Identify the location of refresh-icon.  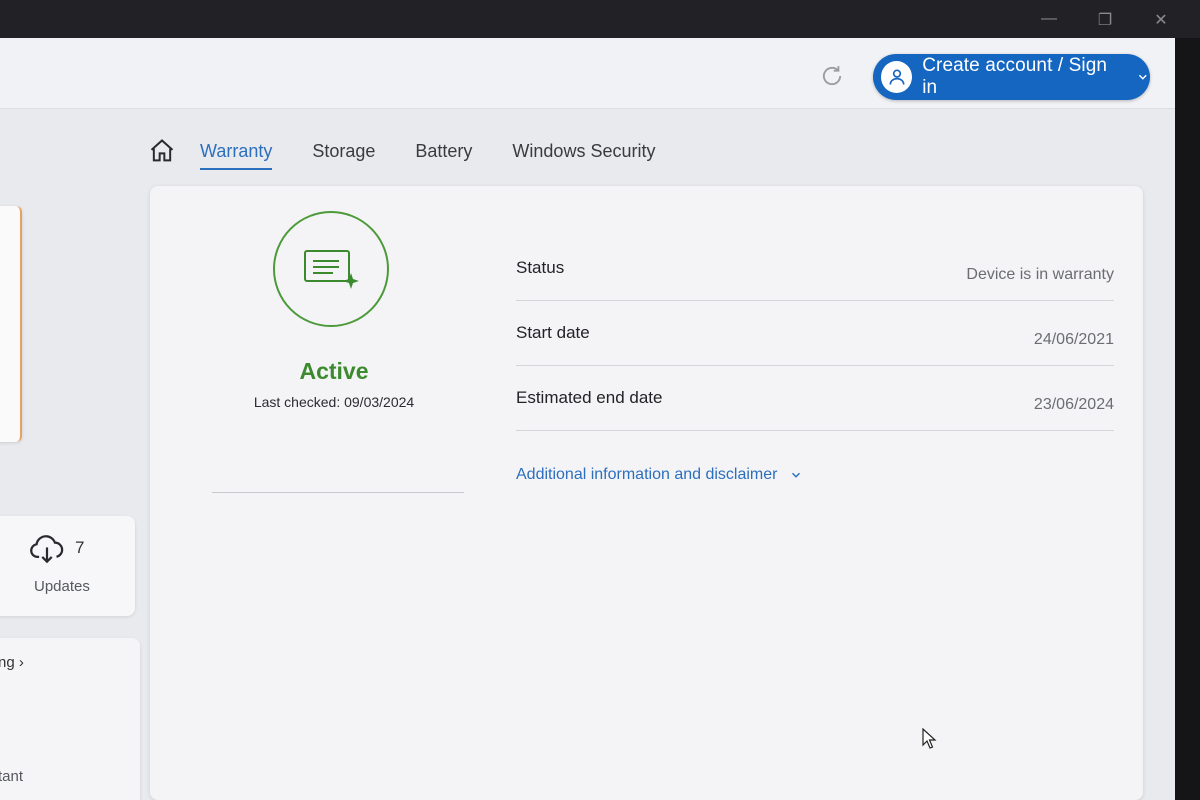
(832, 76).